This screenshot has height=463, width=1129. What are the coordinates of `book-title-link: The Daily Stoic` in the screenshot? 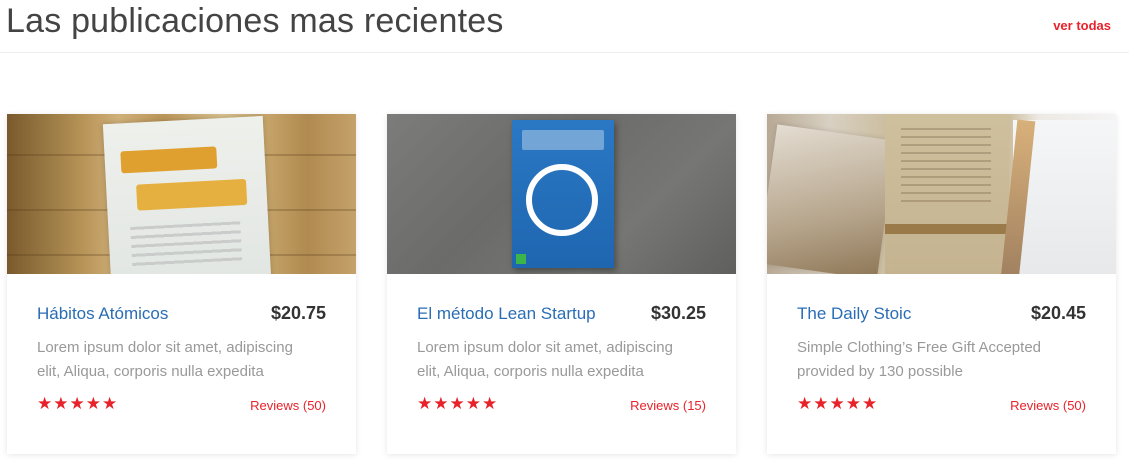 It's located at (854, 314).